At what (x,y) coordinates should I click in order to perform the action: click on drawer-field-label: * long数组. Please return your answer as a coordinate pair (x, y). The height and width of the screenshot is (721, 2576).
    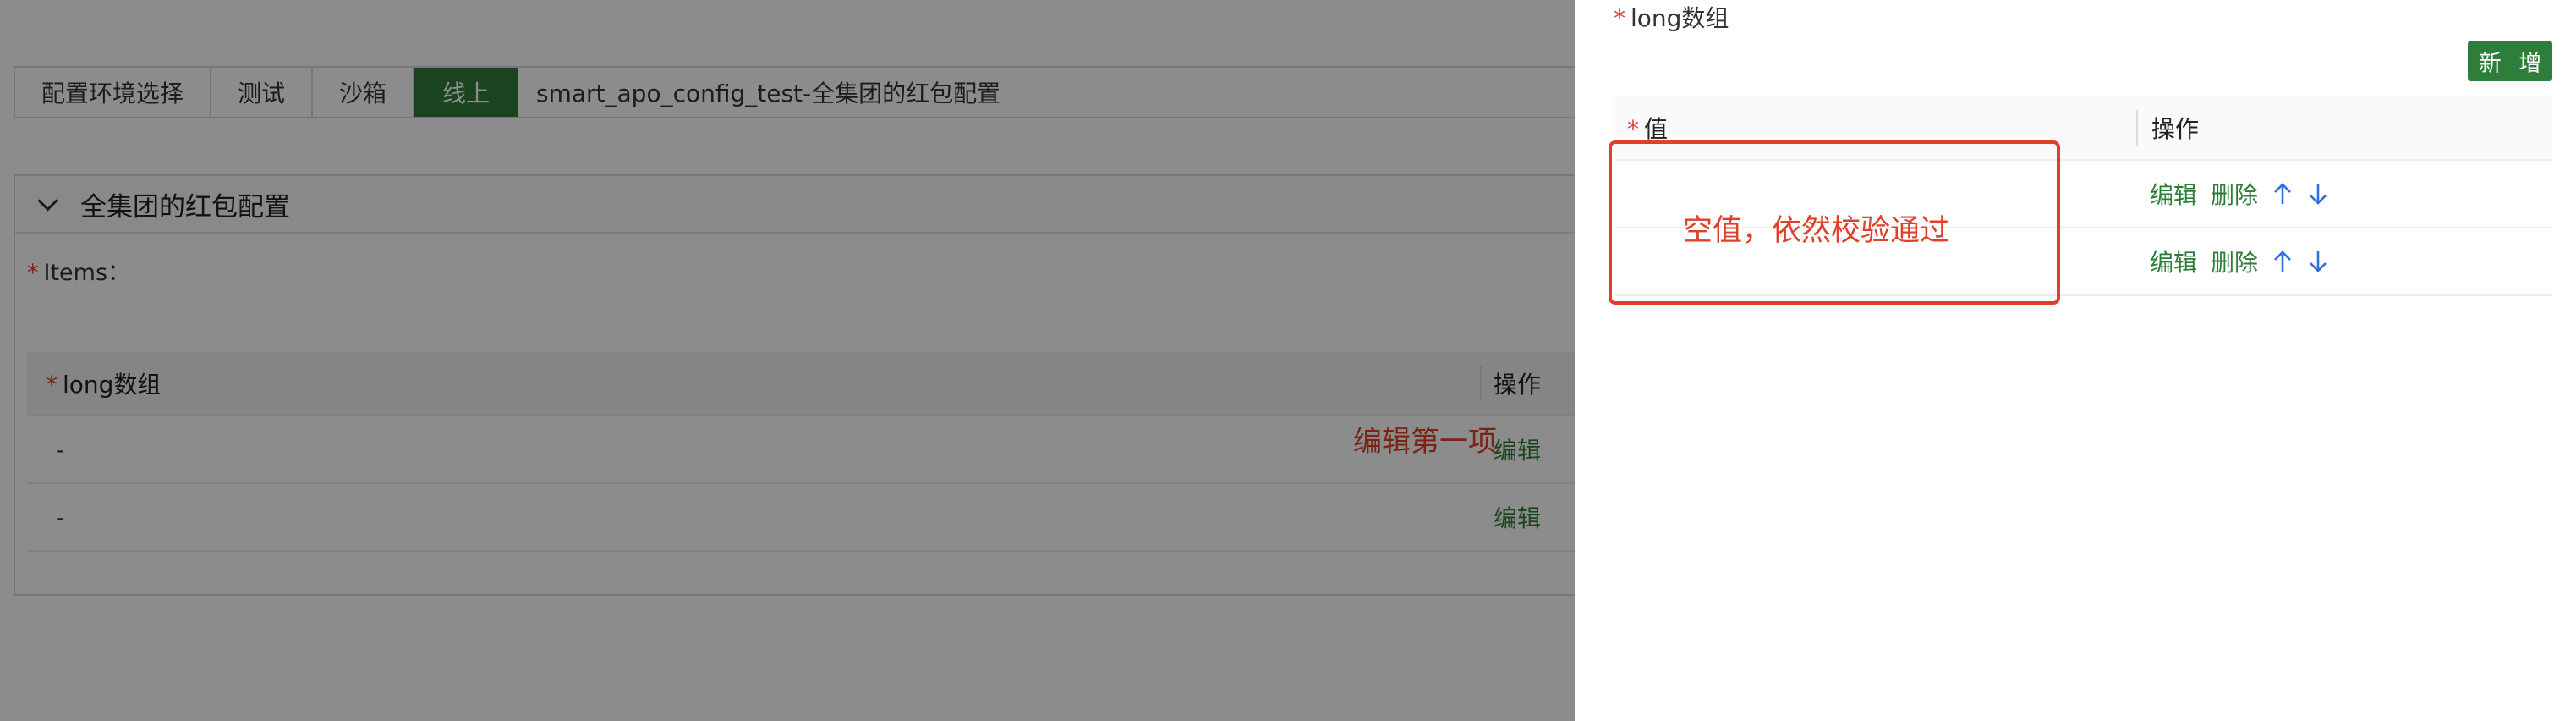
    Looking at the image, I should click on (1671, 17).